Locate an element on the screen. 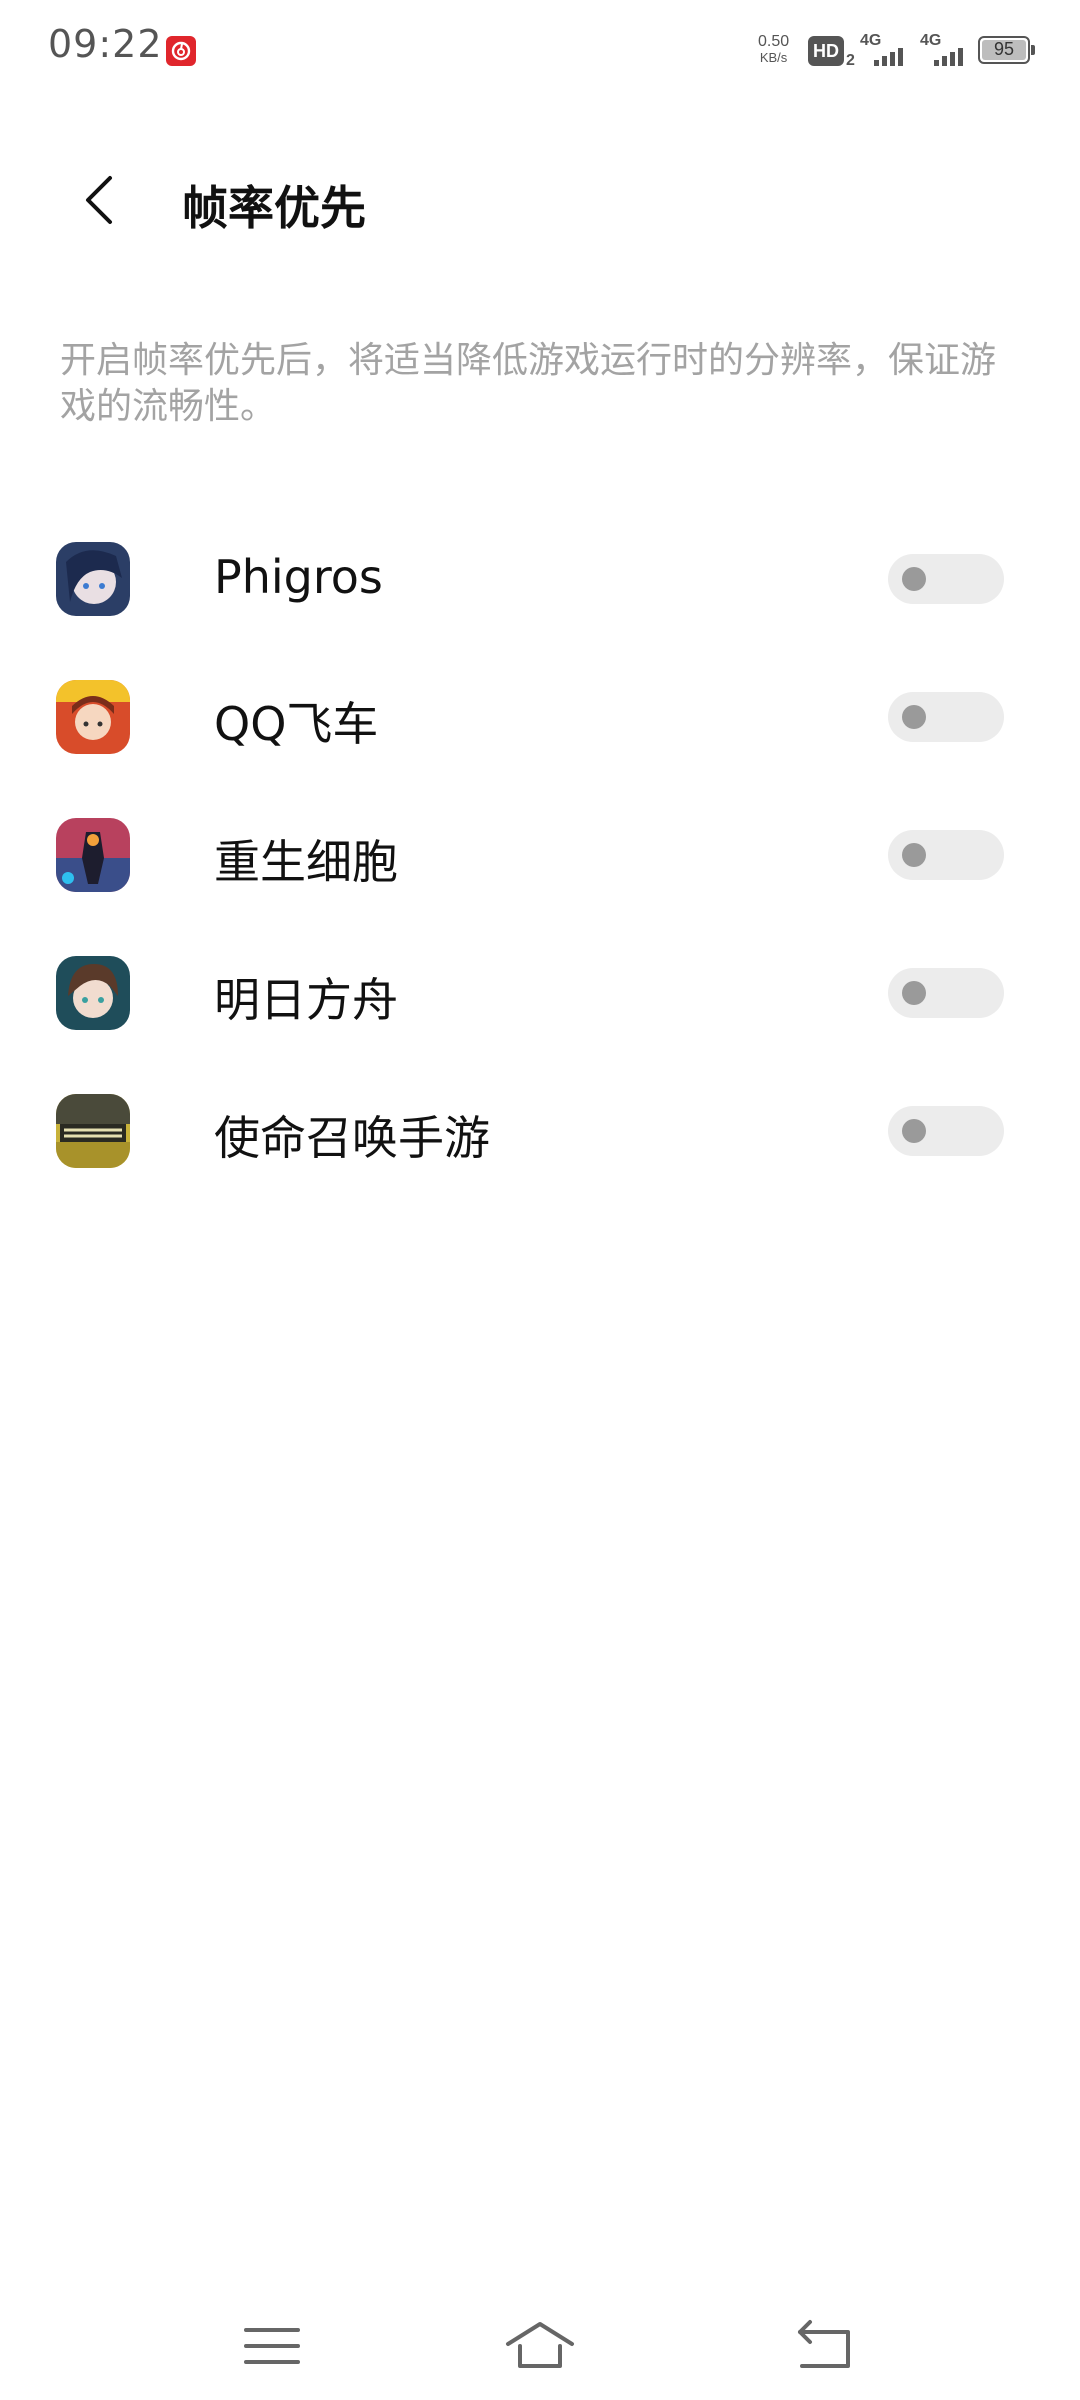 Image resolution: width=1080 pixels, height=2400 pixels. netease-music-icon is located at coordinates (181, 51).